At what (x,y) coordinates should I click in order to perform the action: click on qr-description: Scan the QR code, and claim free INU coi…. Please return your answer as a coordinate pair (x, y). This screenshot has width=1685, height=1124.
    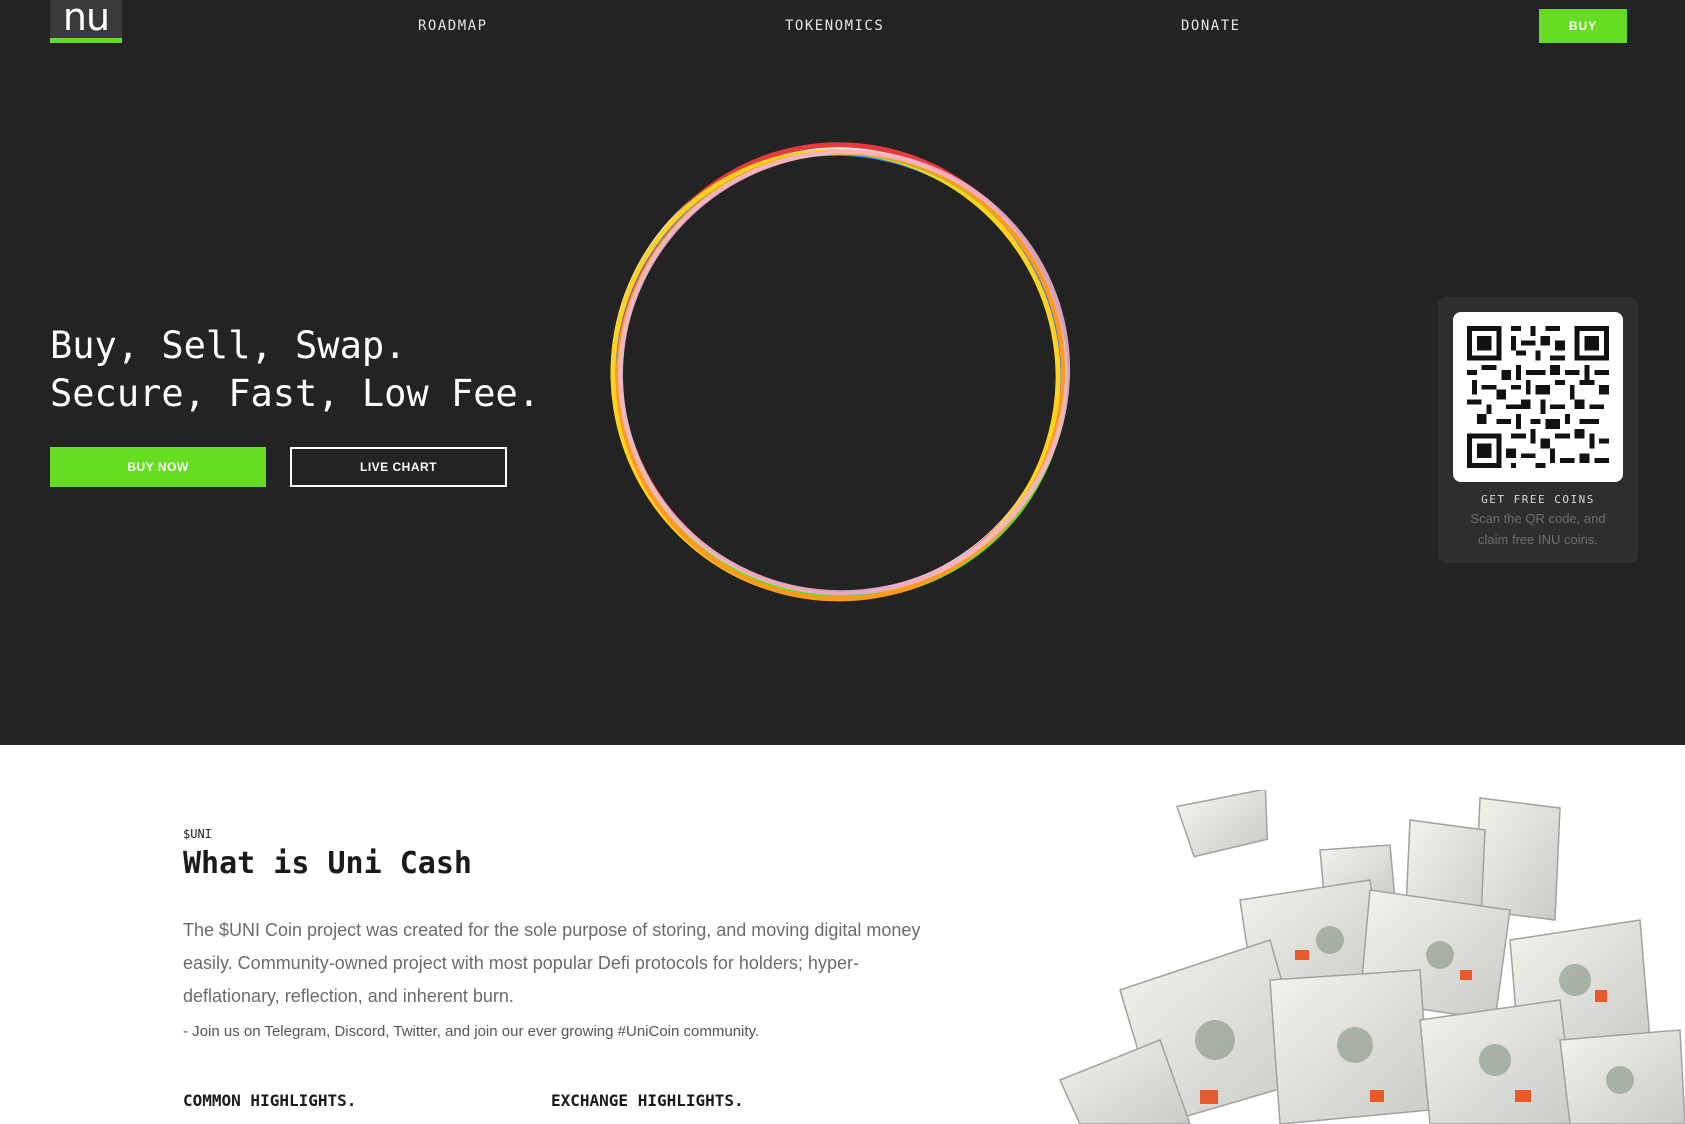
    Looking at the image, I should click on (1538, 529).